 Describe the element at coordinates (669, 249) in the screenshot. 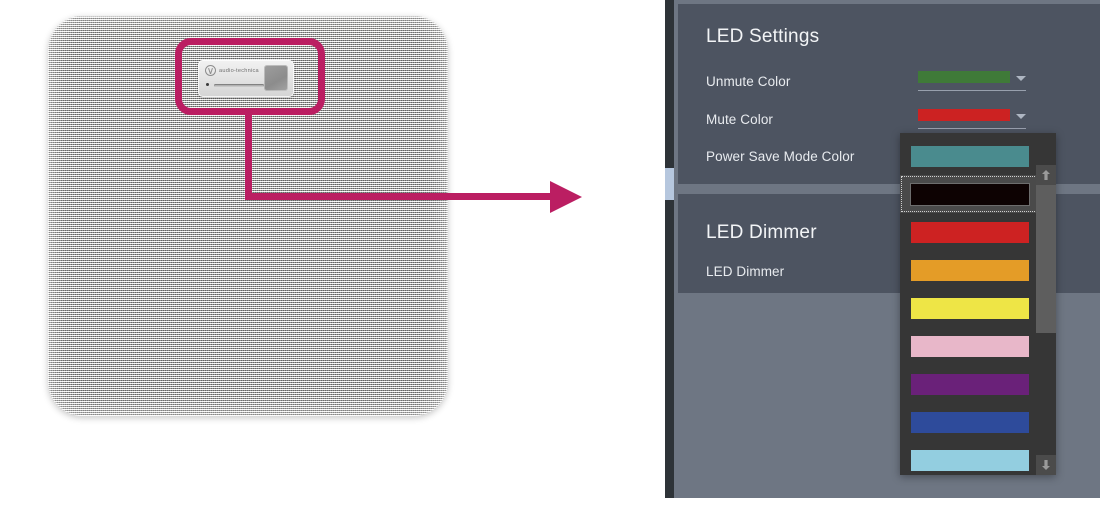

I see `panel-scrollbar` at that location.